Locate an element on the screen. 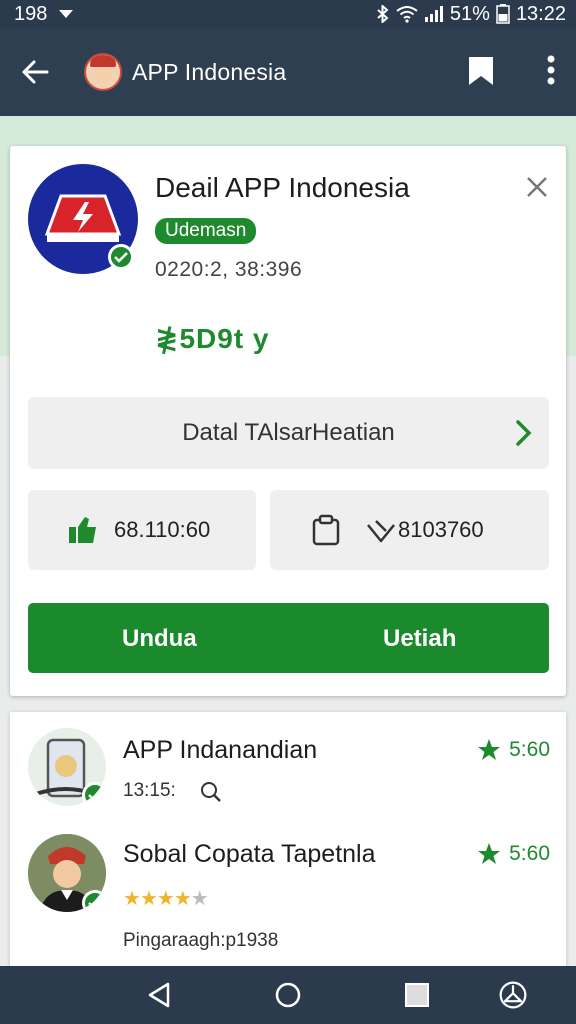 The width and height of the screenshot is (576, 1024). app-logo is located at coordinates (83, 219).